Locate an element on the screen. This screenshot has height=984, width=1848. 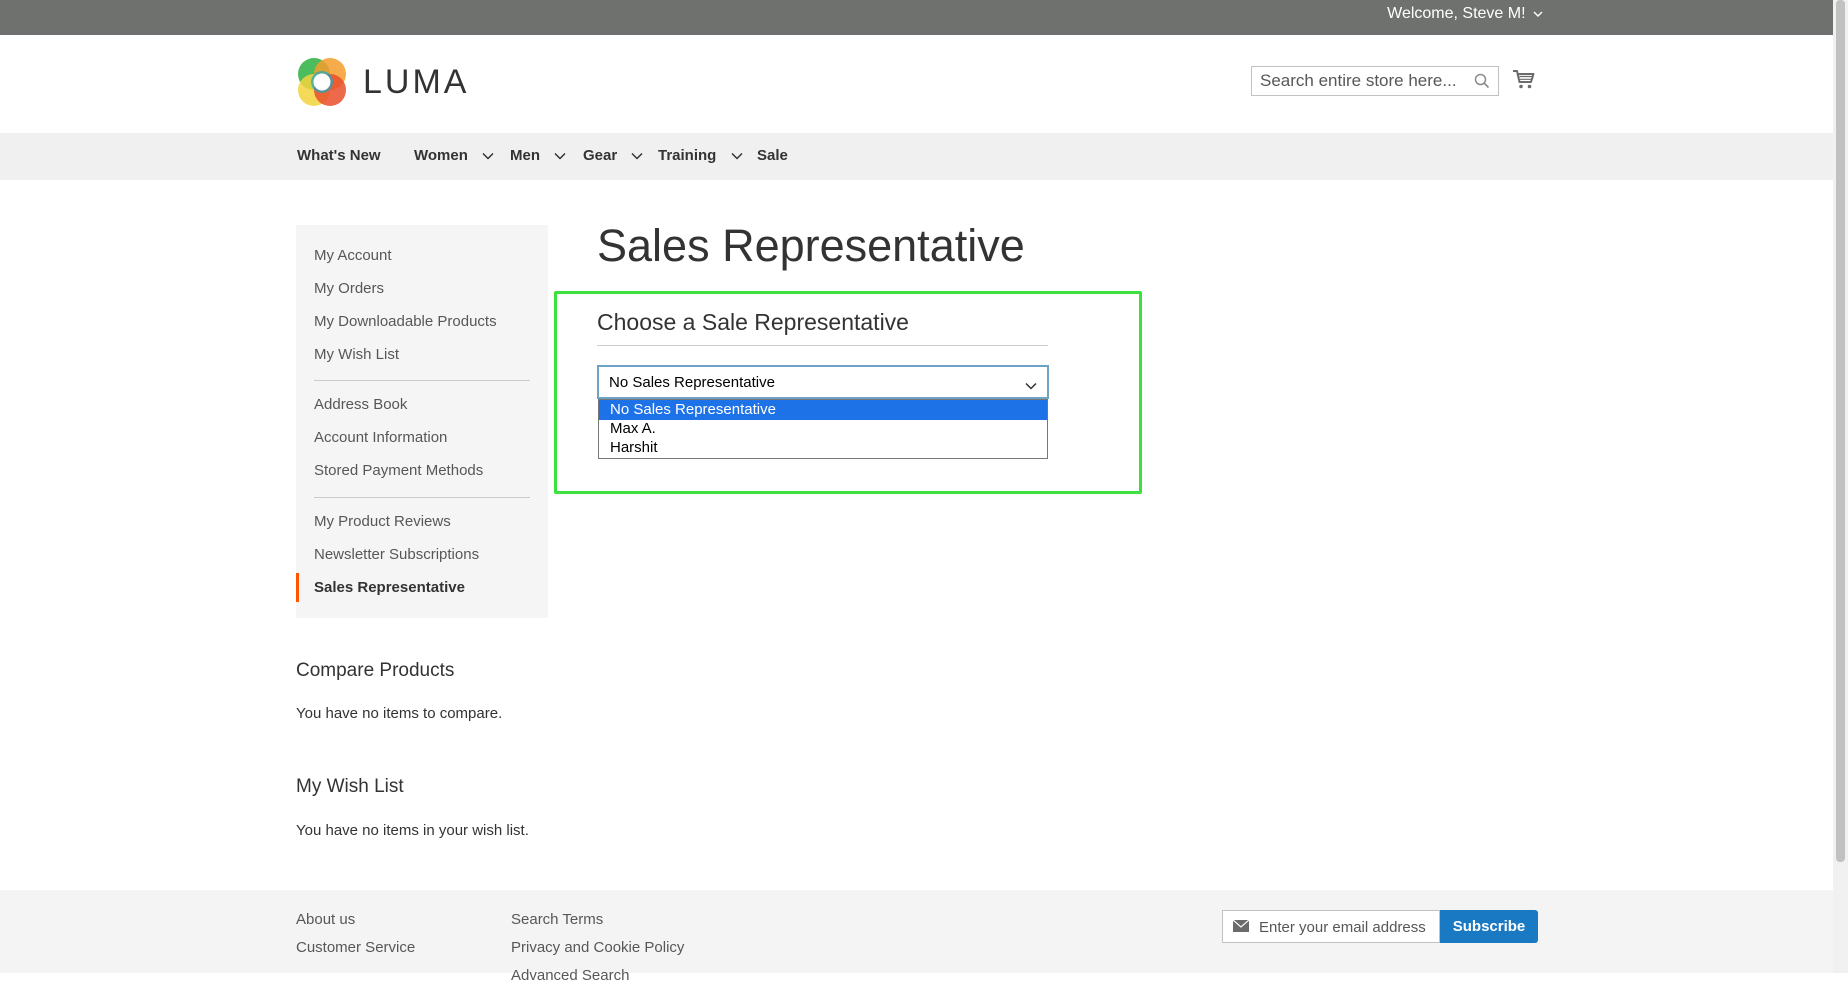
sidebar-item-downloadable-products: My Downloadable Products is located at coordinates (405, 321).